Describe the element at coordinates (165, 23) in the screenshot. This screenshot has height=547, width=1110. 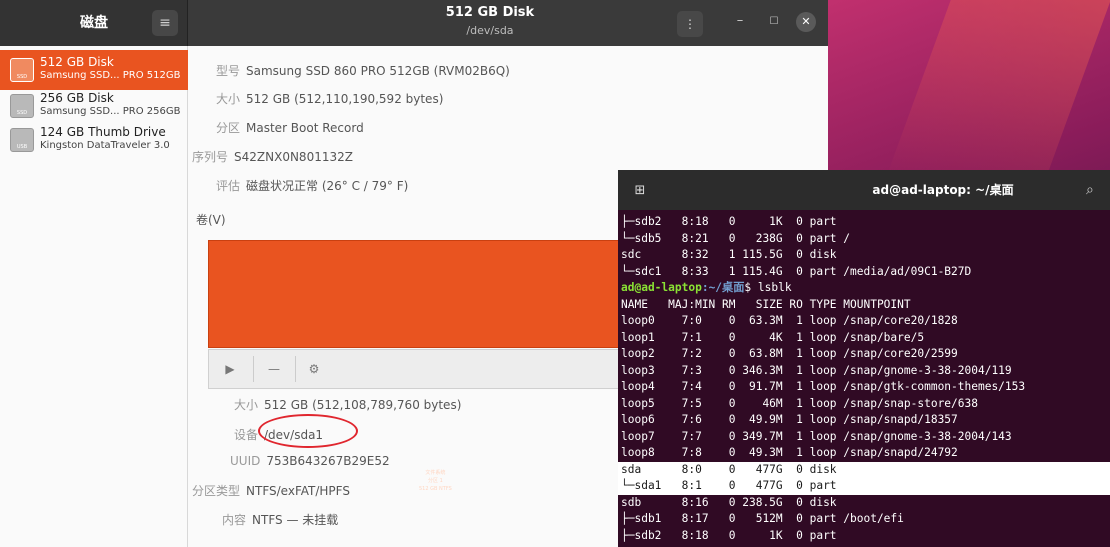
I see `menu-icon: ≡` at that location.